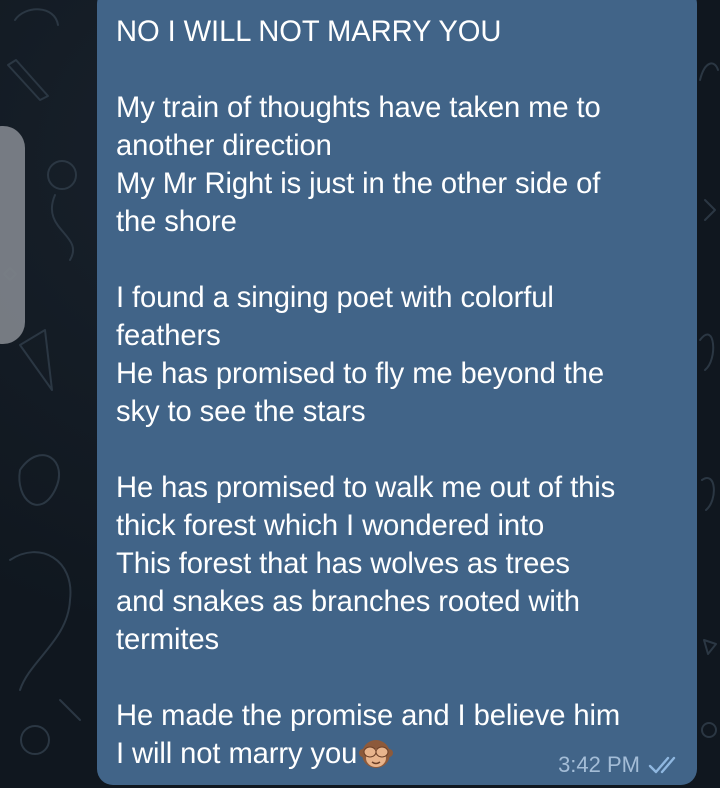 The width and height of the screenshot is (720, 788). What do you see at coordinates (665, 765) in the screenshot?
I see `read-double-check-icon` at bounding box center [665, 765].